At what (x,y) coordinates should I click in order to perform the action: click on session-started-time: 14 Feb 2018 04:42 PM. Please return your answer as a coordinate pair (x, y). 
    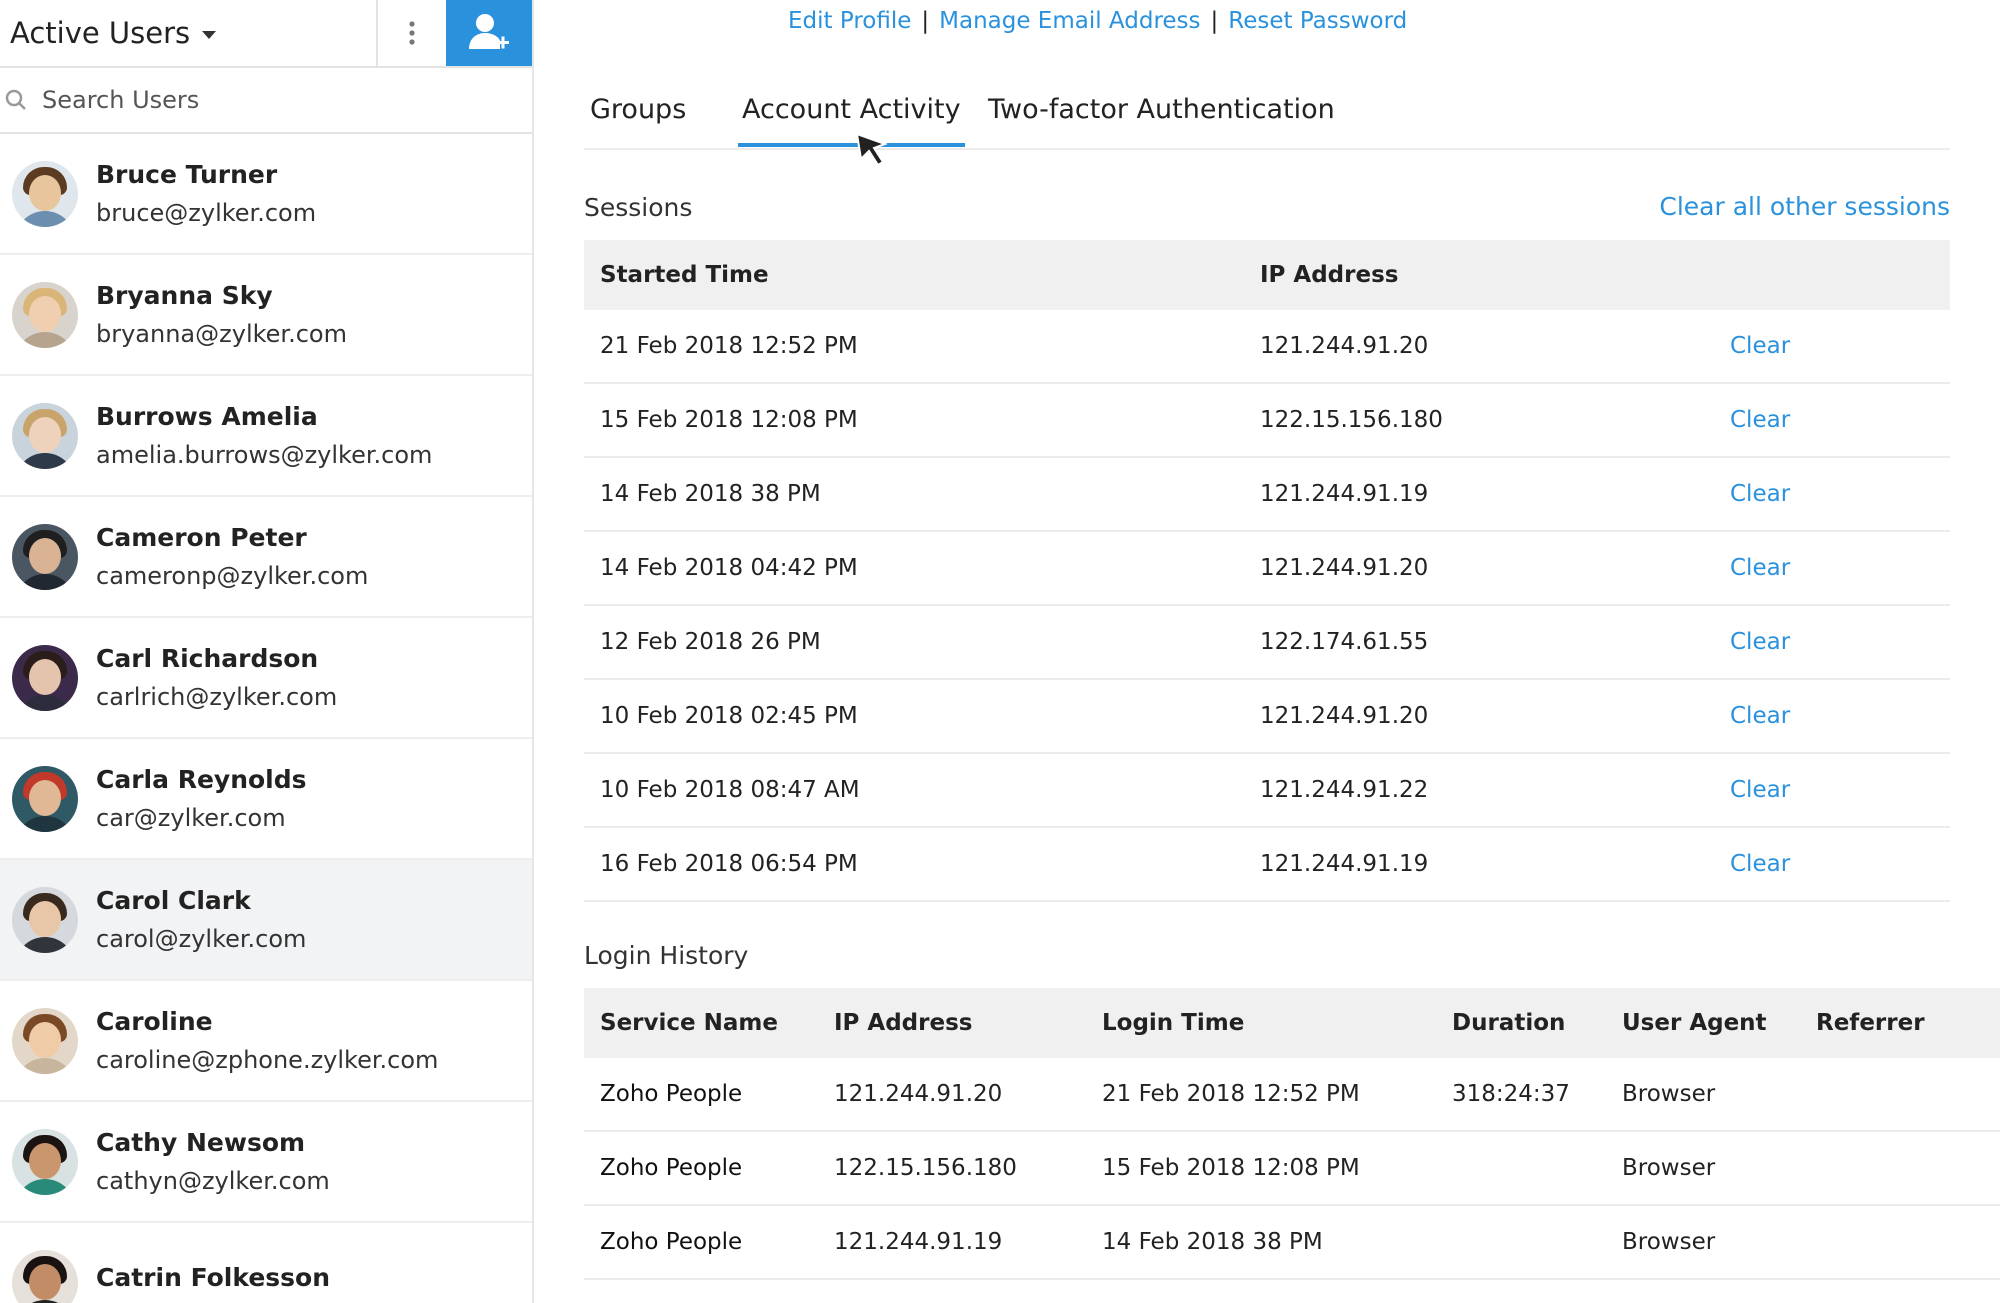
    Looking at the image, I should click on (914, 568).